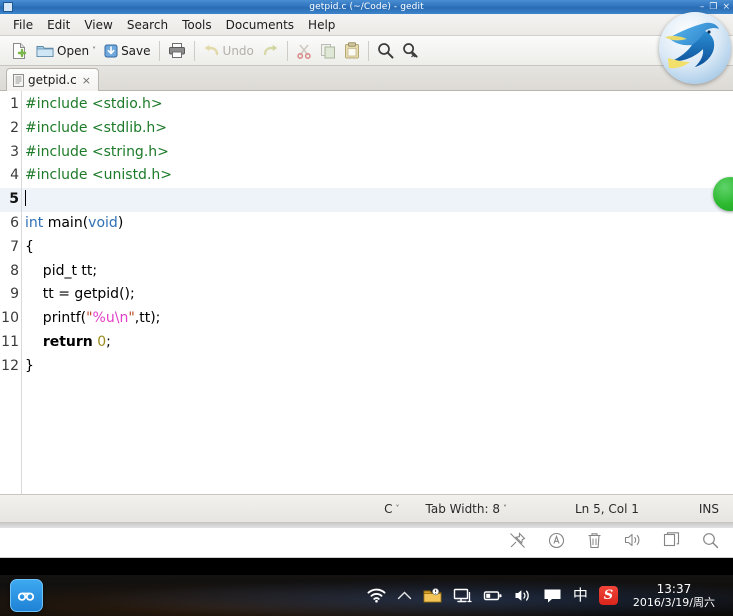 This screenshot has height=616, width=733. What do you see at coordinates (632, 540) in the screenshot?
I see `volume-icon` at bounding box center [632, 540].